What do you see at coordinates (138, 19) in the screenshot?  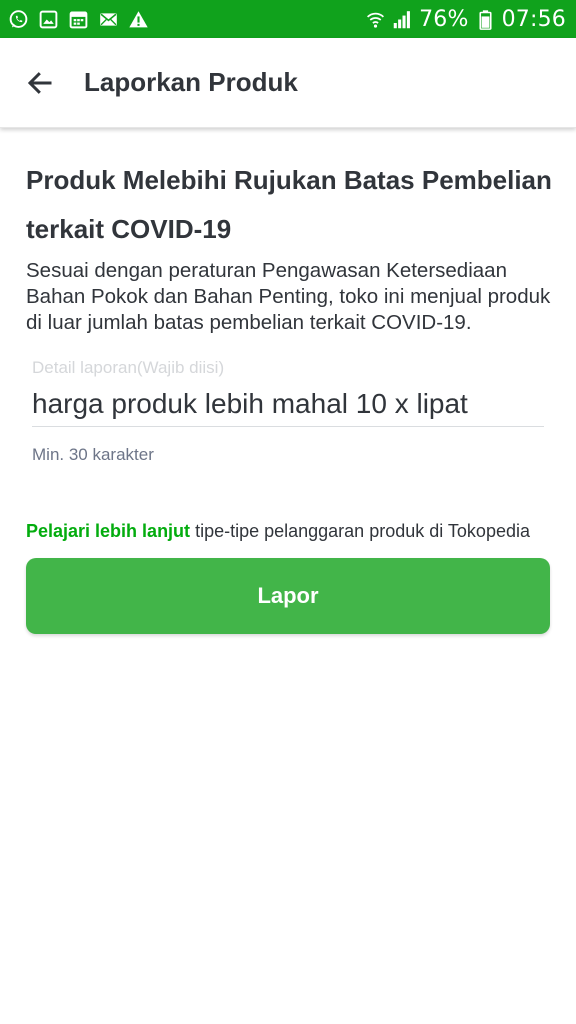 I see `warning-icon` at bounding box center [138, 19].